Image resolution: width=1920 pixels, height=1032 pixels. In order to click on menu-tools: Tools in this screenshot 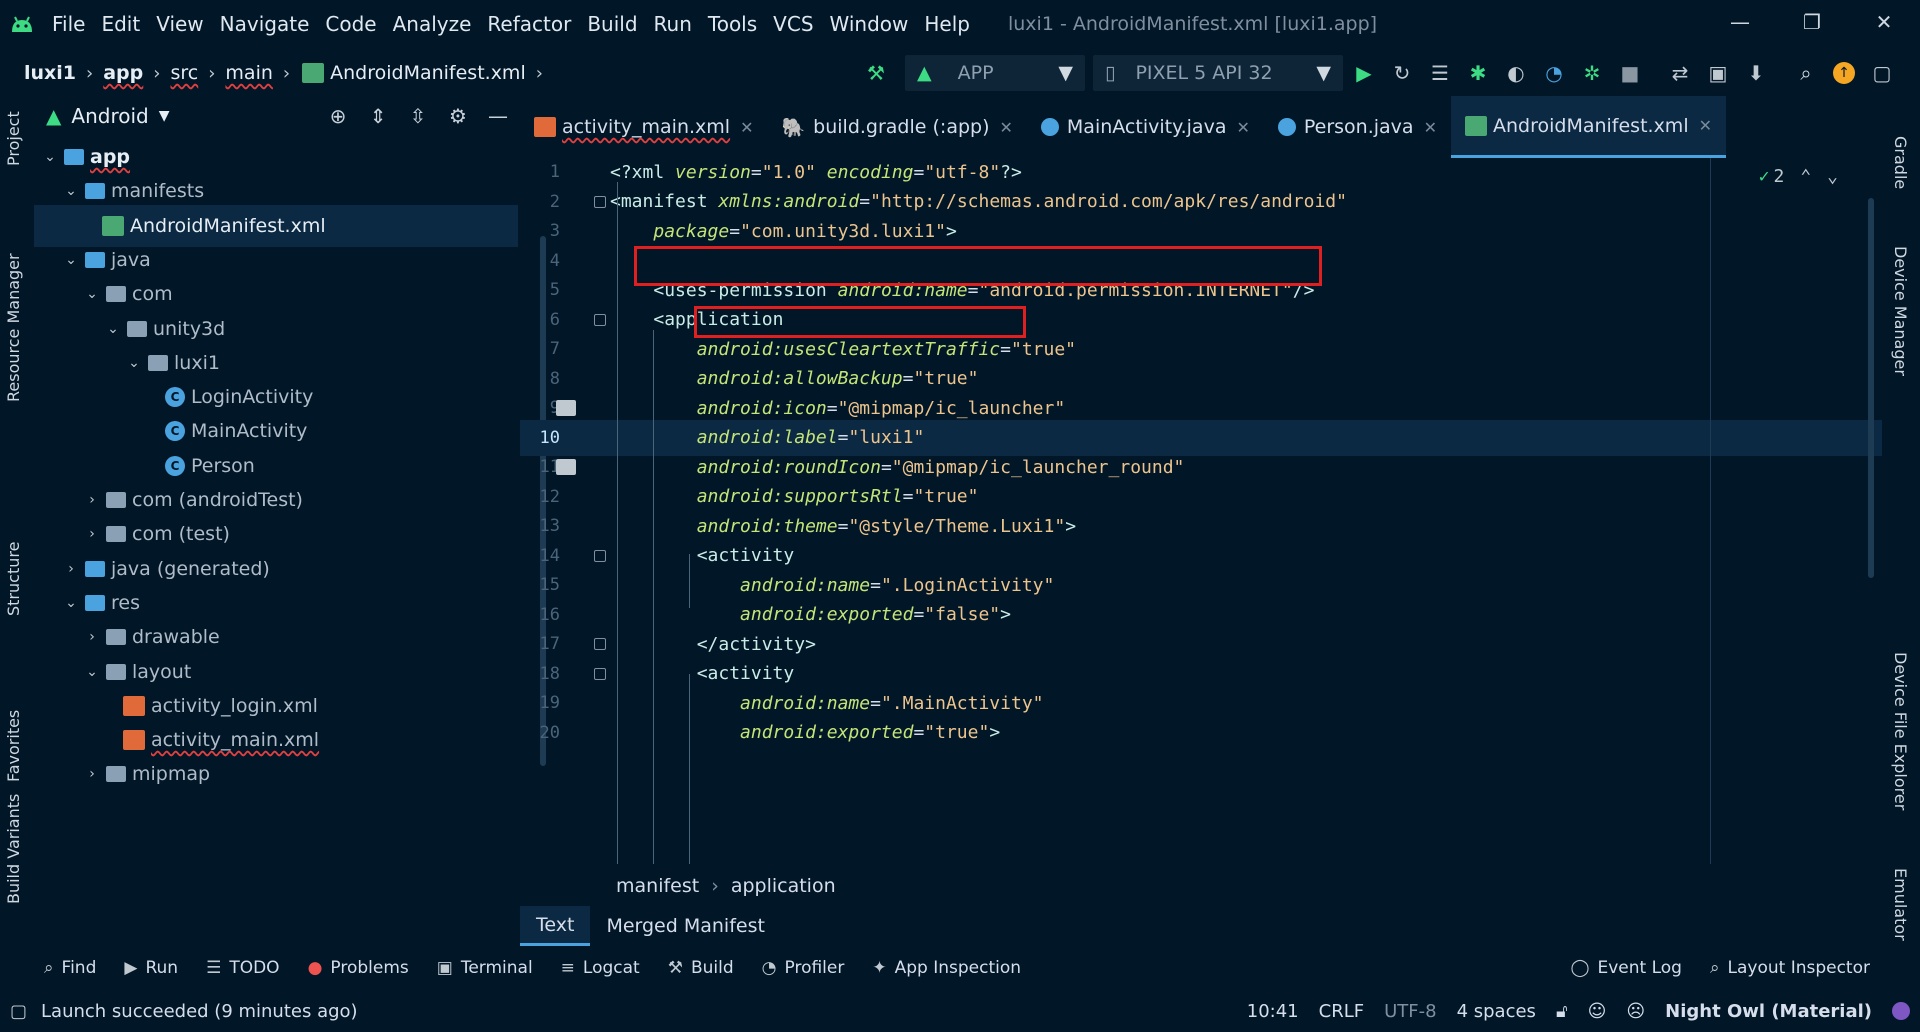, I will do `click(732, 24)`.